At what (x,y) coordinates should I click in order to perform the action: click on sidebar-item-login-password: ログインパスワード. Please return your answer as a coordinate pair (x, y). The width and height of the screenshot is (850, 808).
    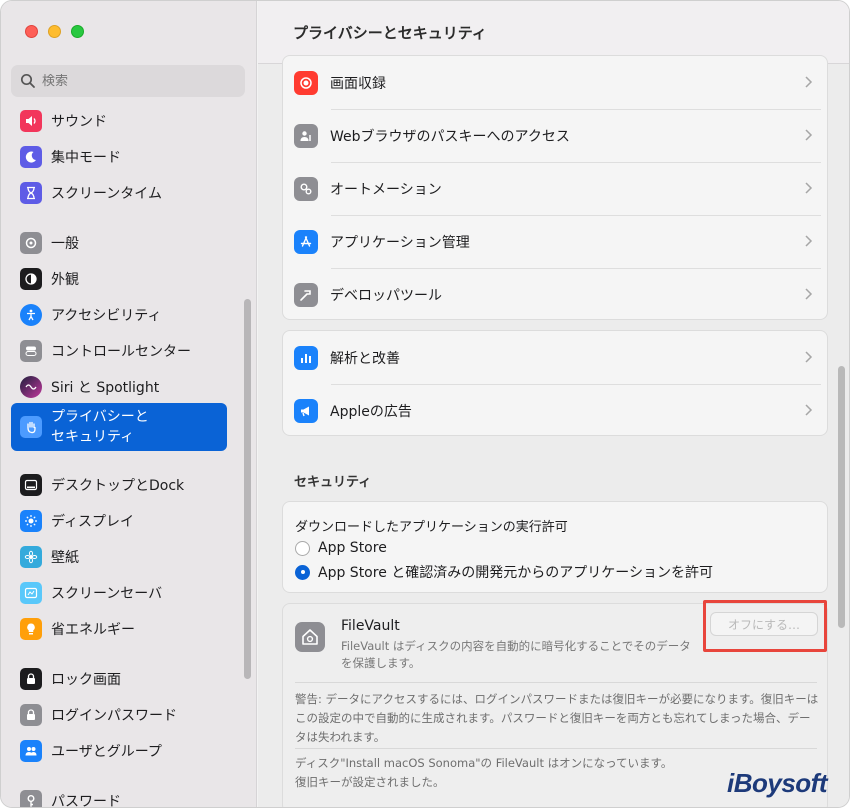
    Looking at the image, I should click on (119, 715).